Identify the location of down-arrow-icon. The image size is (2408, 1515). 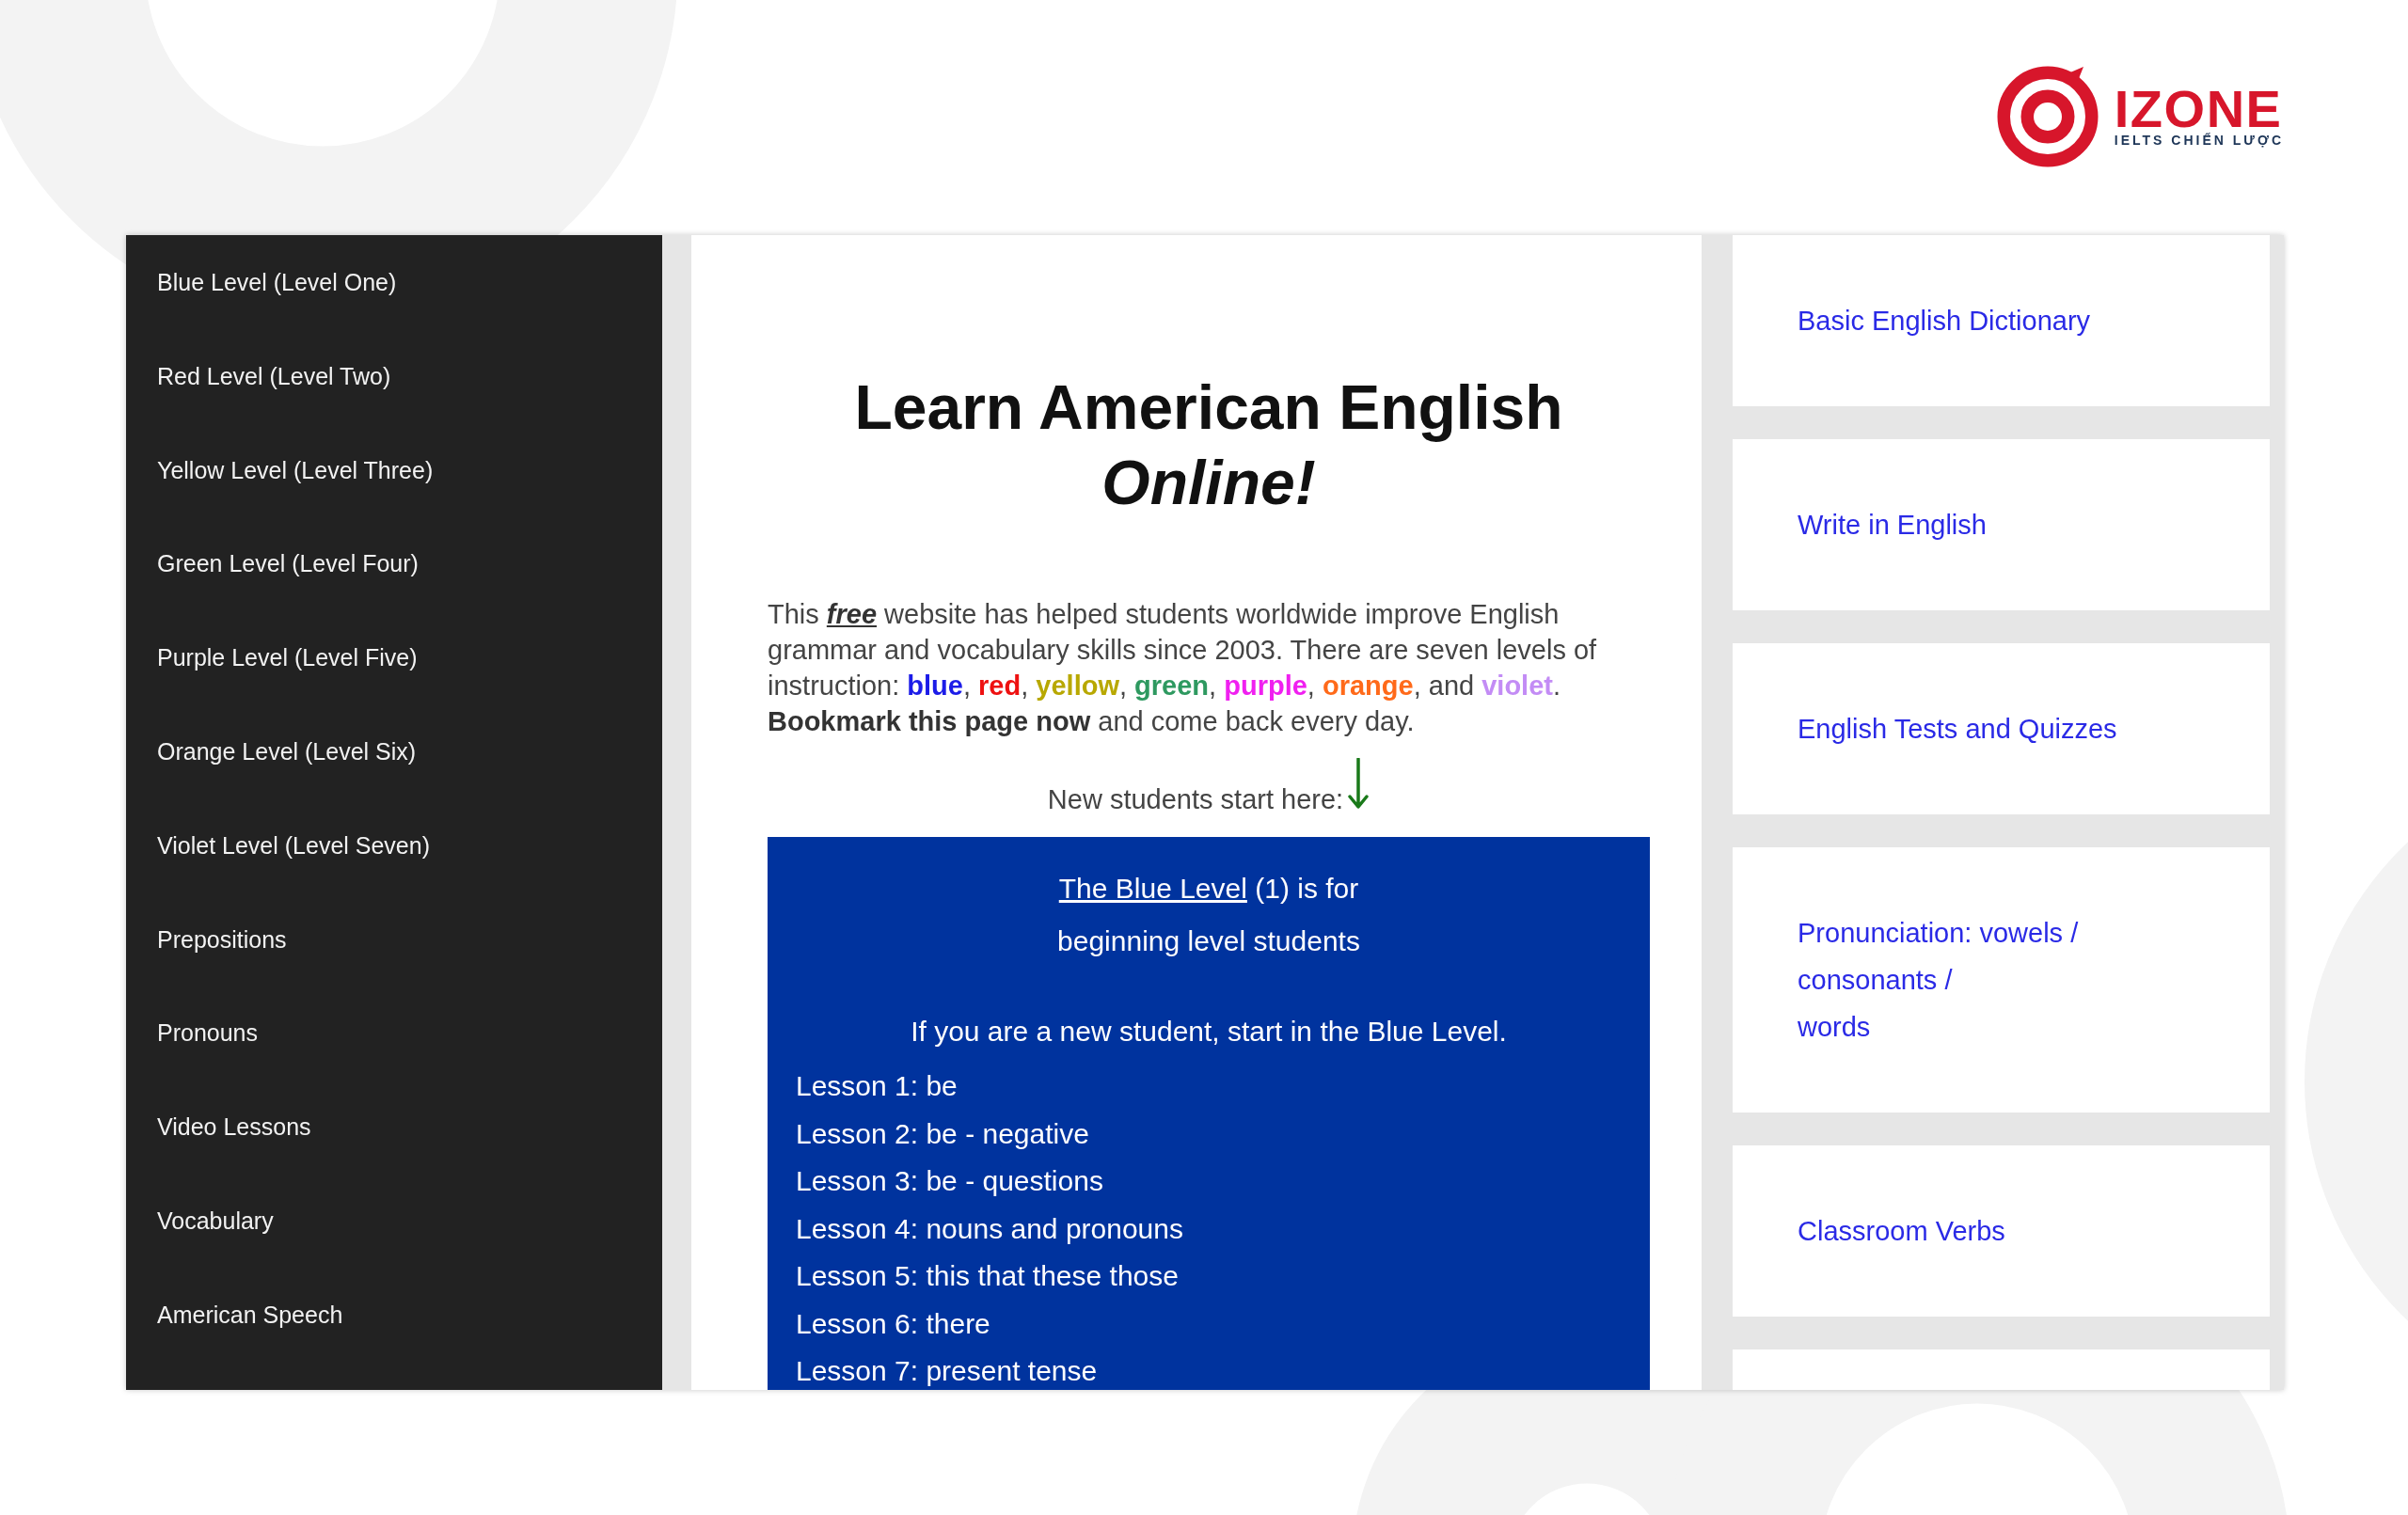
(1359, 783).